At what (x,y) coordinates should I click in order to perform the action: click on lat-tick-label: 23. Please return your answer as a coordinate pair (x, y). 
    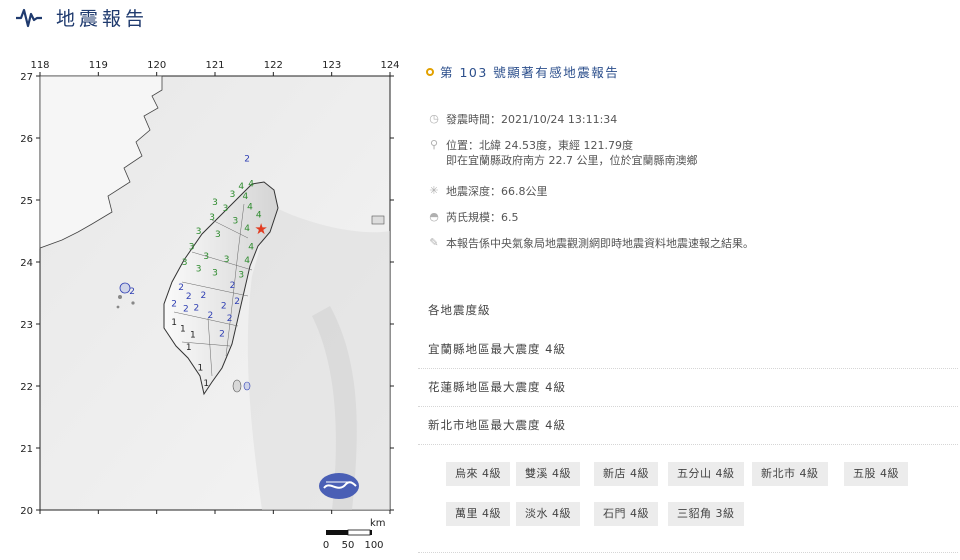
    Looking at the image, I should click on (26, 325).